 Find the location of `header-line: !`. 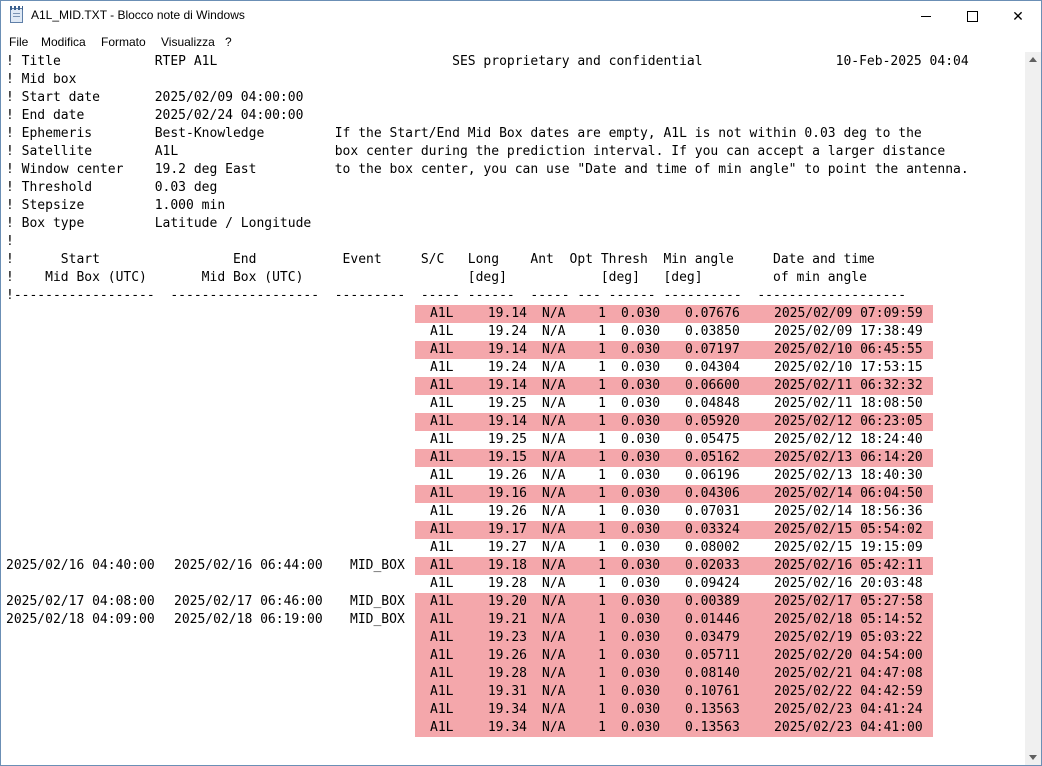

header-line: ! is located at coordinates (10, 241).